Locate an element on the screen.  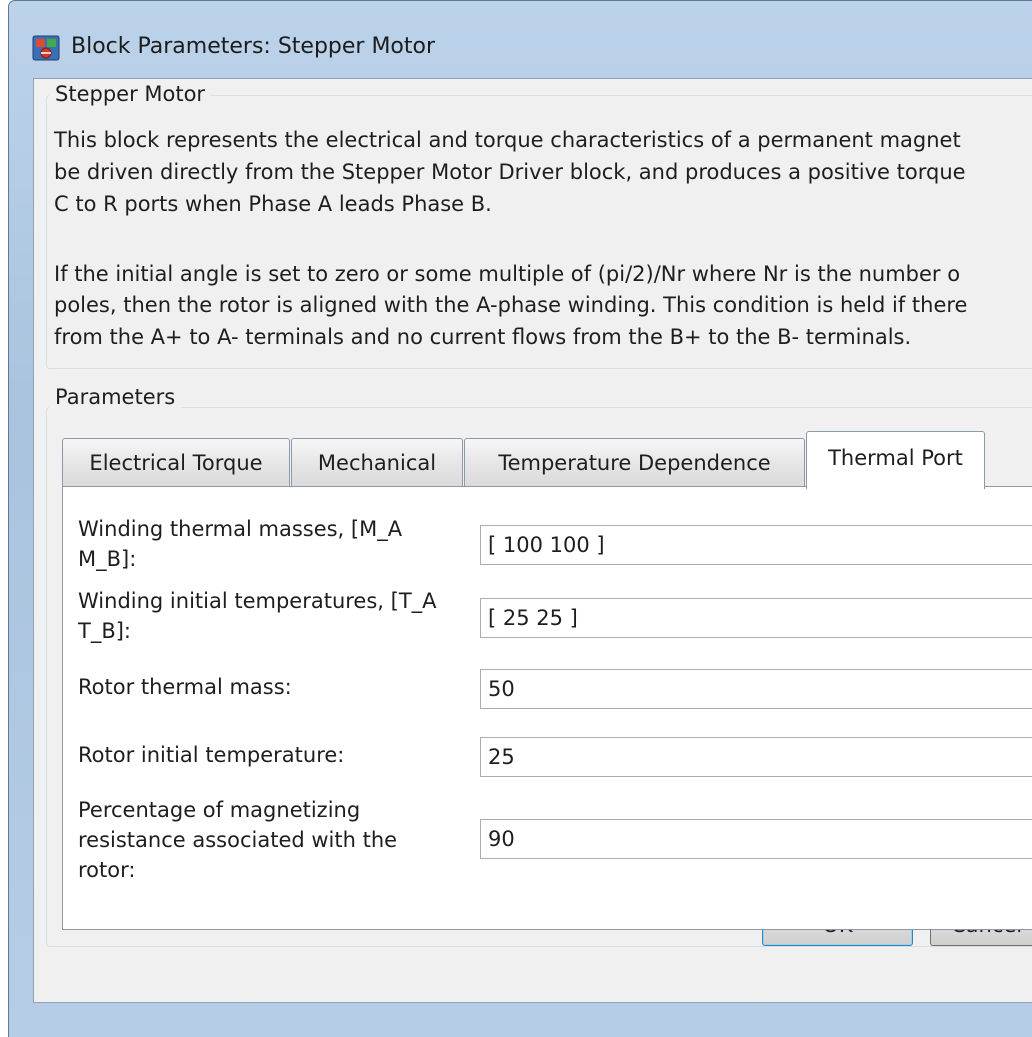
tab-temperature-dependence: Temperature Dependence is located at coordinates (634, 462).